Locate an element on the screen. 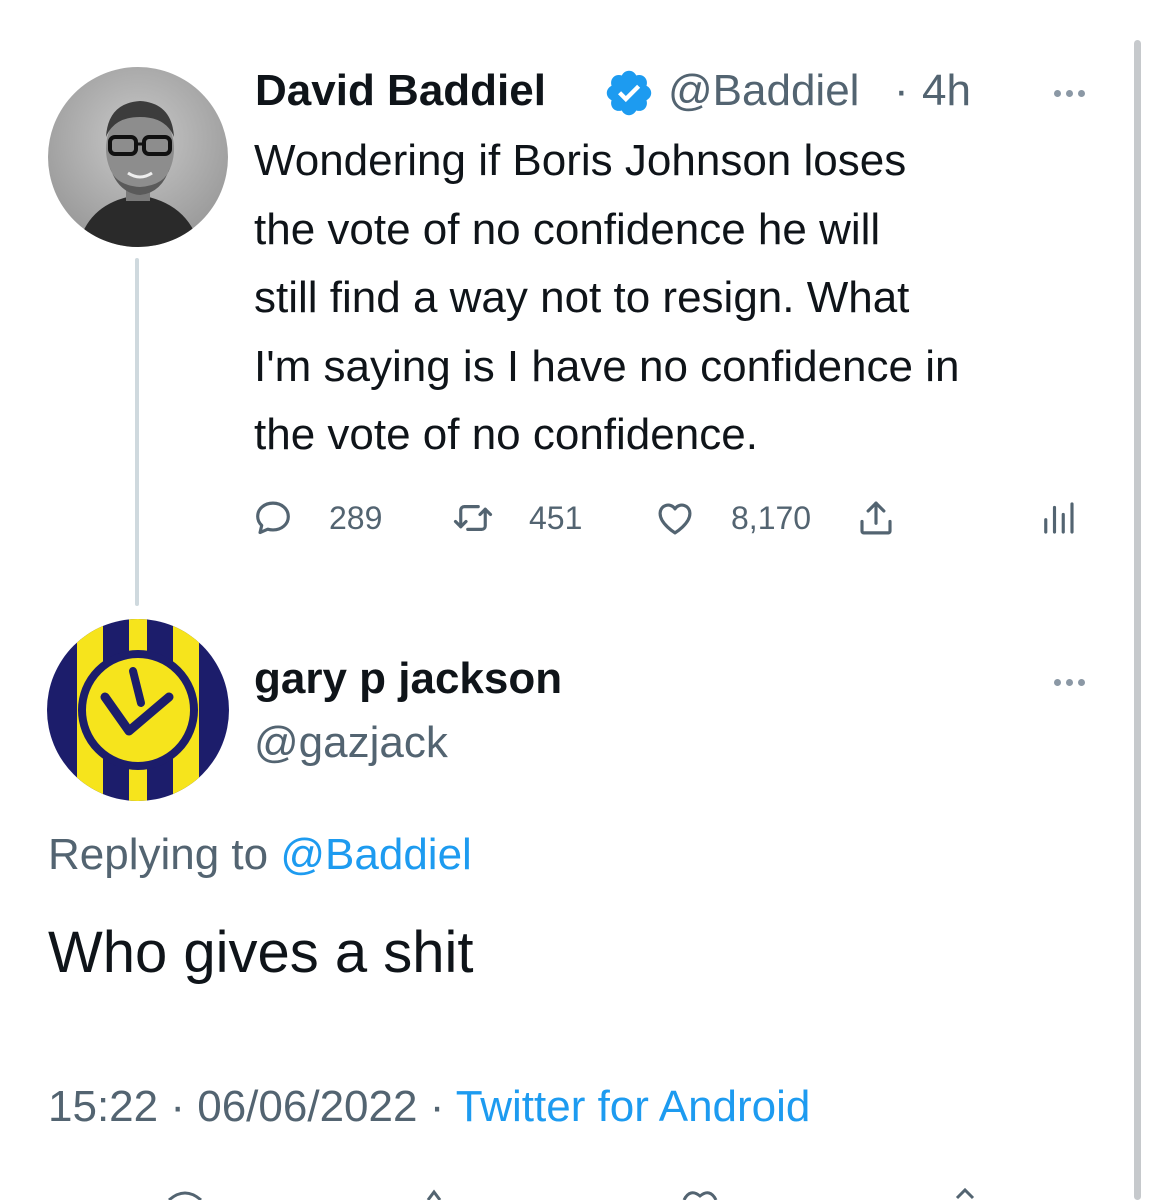 This screenshot has height=1200, width=1151. avatar-gary-p-jackson is located at coordinates (138, 710).